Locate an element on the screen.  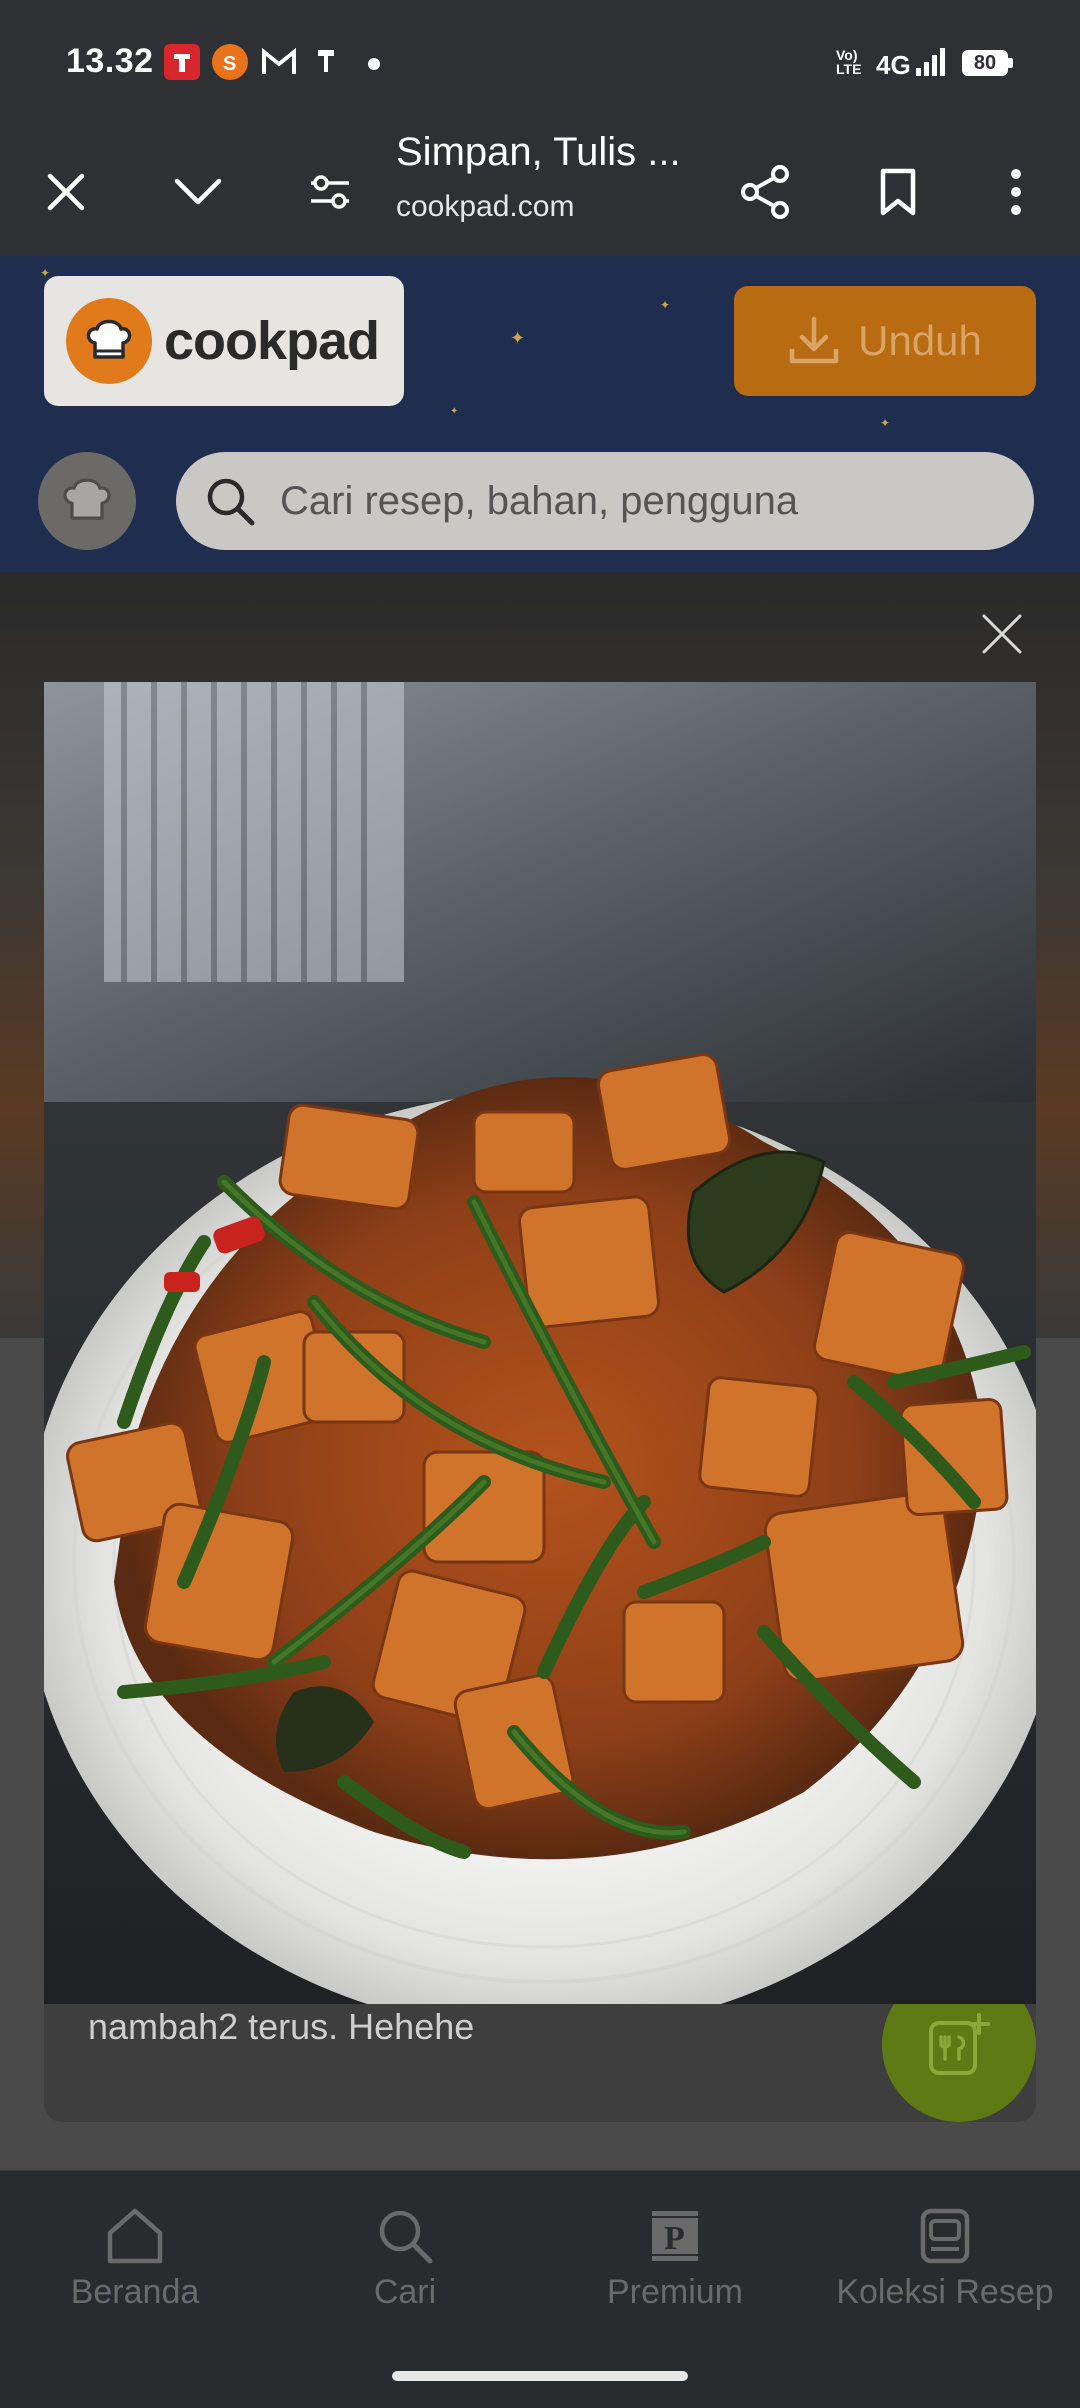
home-gesture-handle is located at coordinates (540, 2376).